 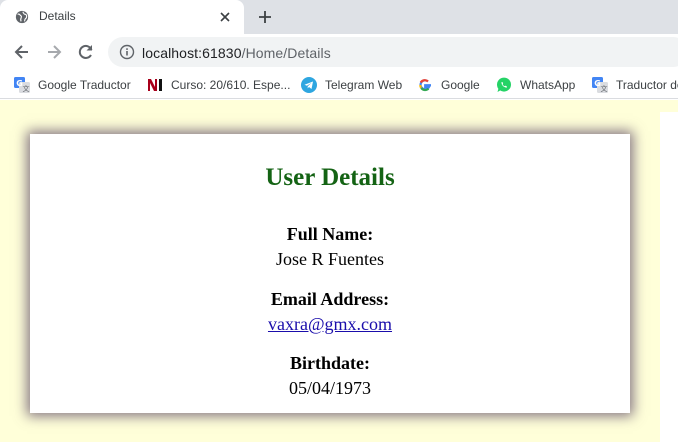 I want to click on address-bar: localhost:61830/Home/Details, so click(x=393, y=52).